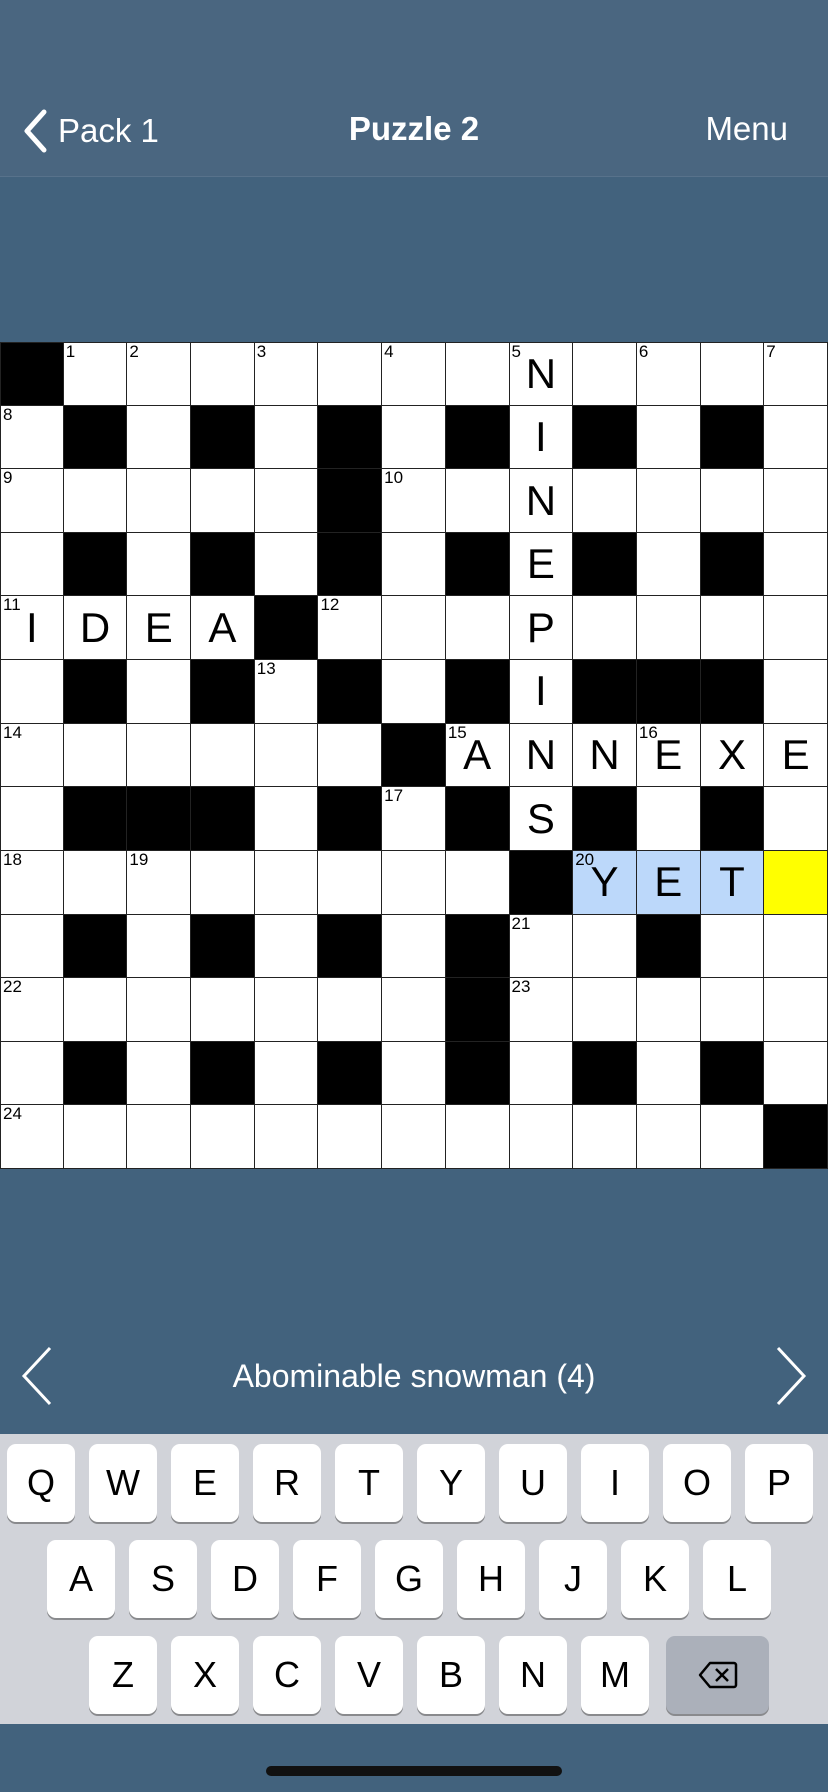  What do you see at coordinates (350, 628) in the screenshot?
I see `grid-cell: 12` at bounding box center [350, 628].